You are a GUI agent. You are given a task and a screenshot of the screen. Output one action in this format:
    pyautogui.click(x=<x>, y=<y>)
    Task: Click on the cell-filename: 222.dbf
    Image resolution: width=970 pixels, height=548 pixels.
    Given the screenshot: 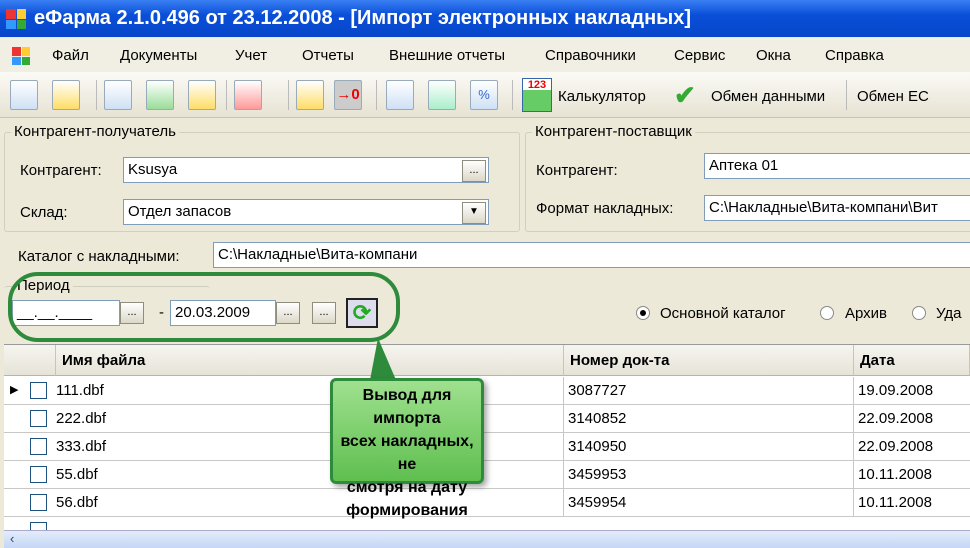 What is the action you would take?
    pyautogui.click(x=308, y=419)
    